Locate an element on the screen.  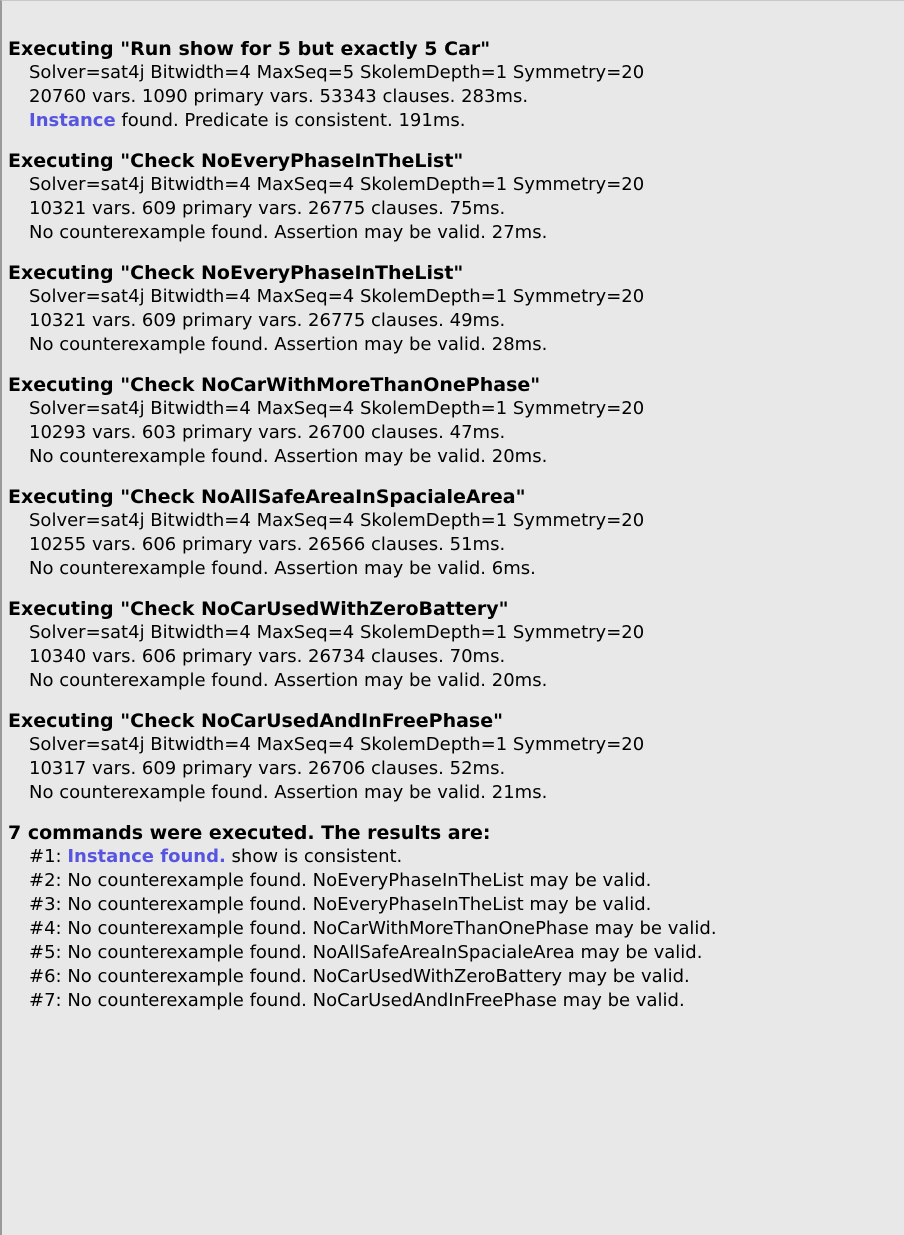
result-prefix: #1: is located at coordinates (48, 856).